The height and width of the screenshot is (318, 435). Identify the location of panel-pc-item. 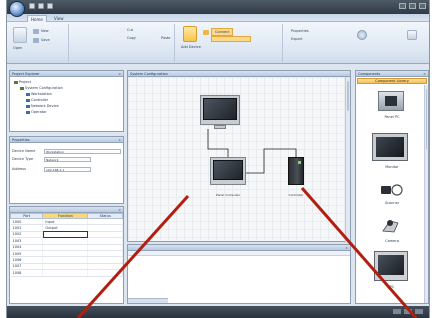
(391, 101).